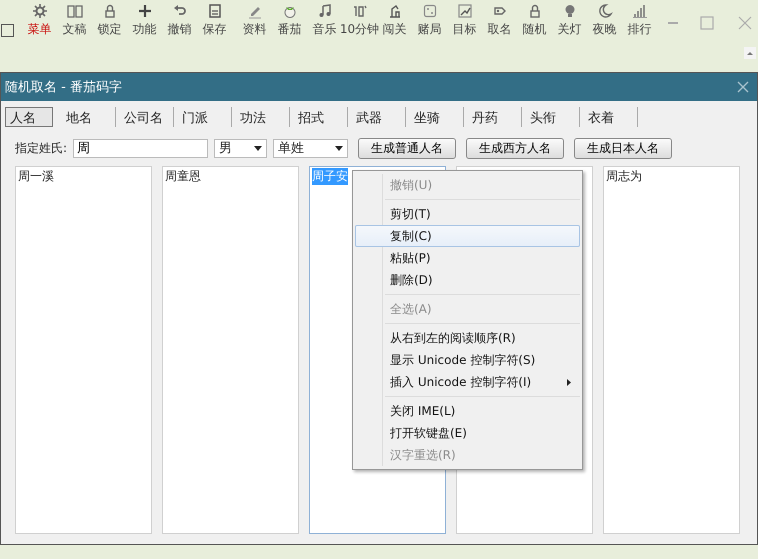 The width and height of the screenshot is (758, 559). What do you see at coordinates (330, 176) in the screenshot?
I see `name-text: 周子安` at bounding box center [330, 176].